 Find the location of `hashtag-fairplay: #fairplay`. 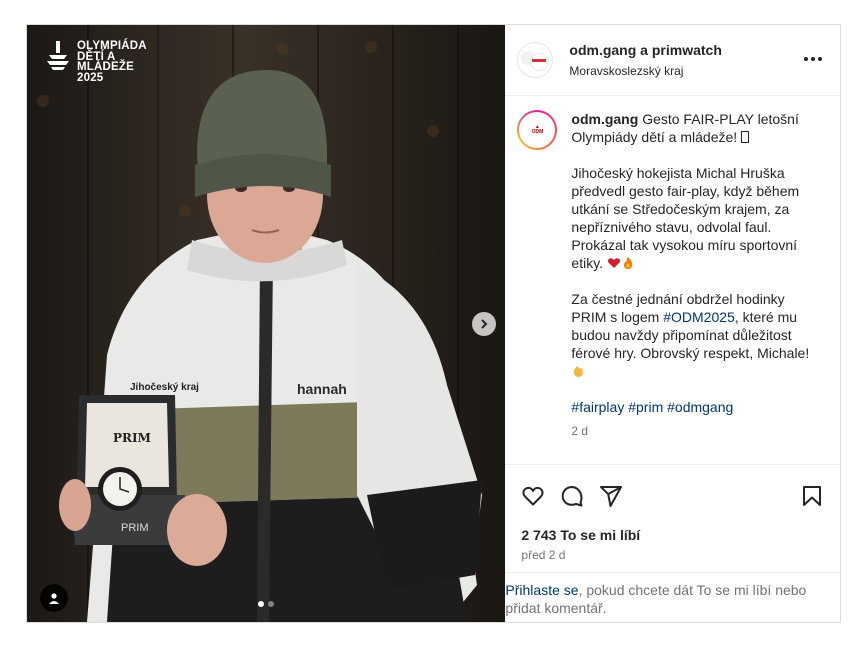

hashtag-fairplay: #fairplay is located at coordinates (597, 407).